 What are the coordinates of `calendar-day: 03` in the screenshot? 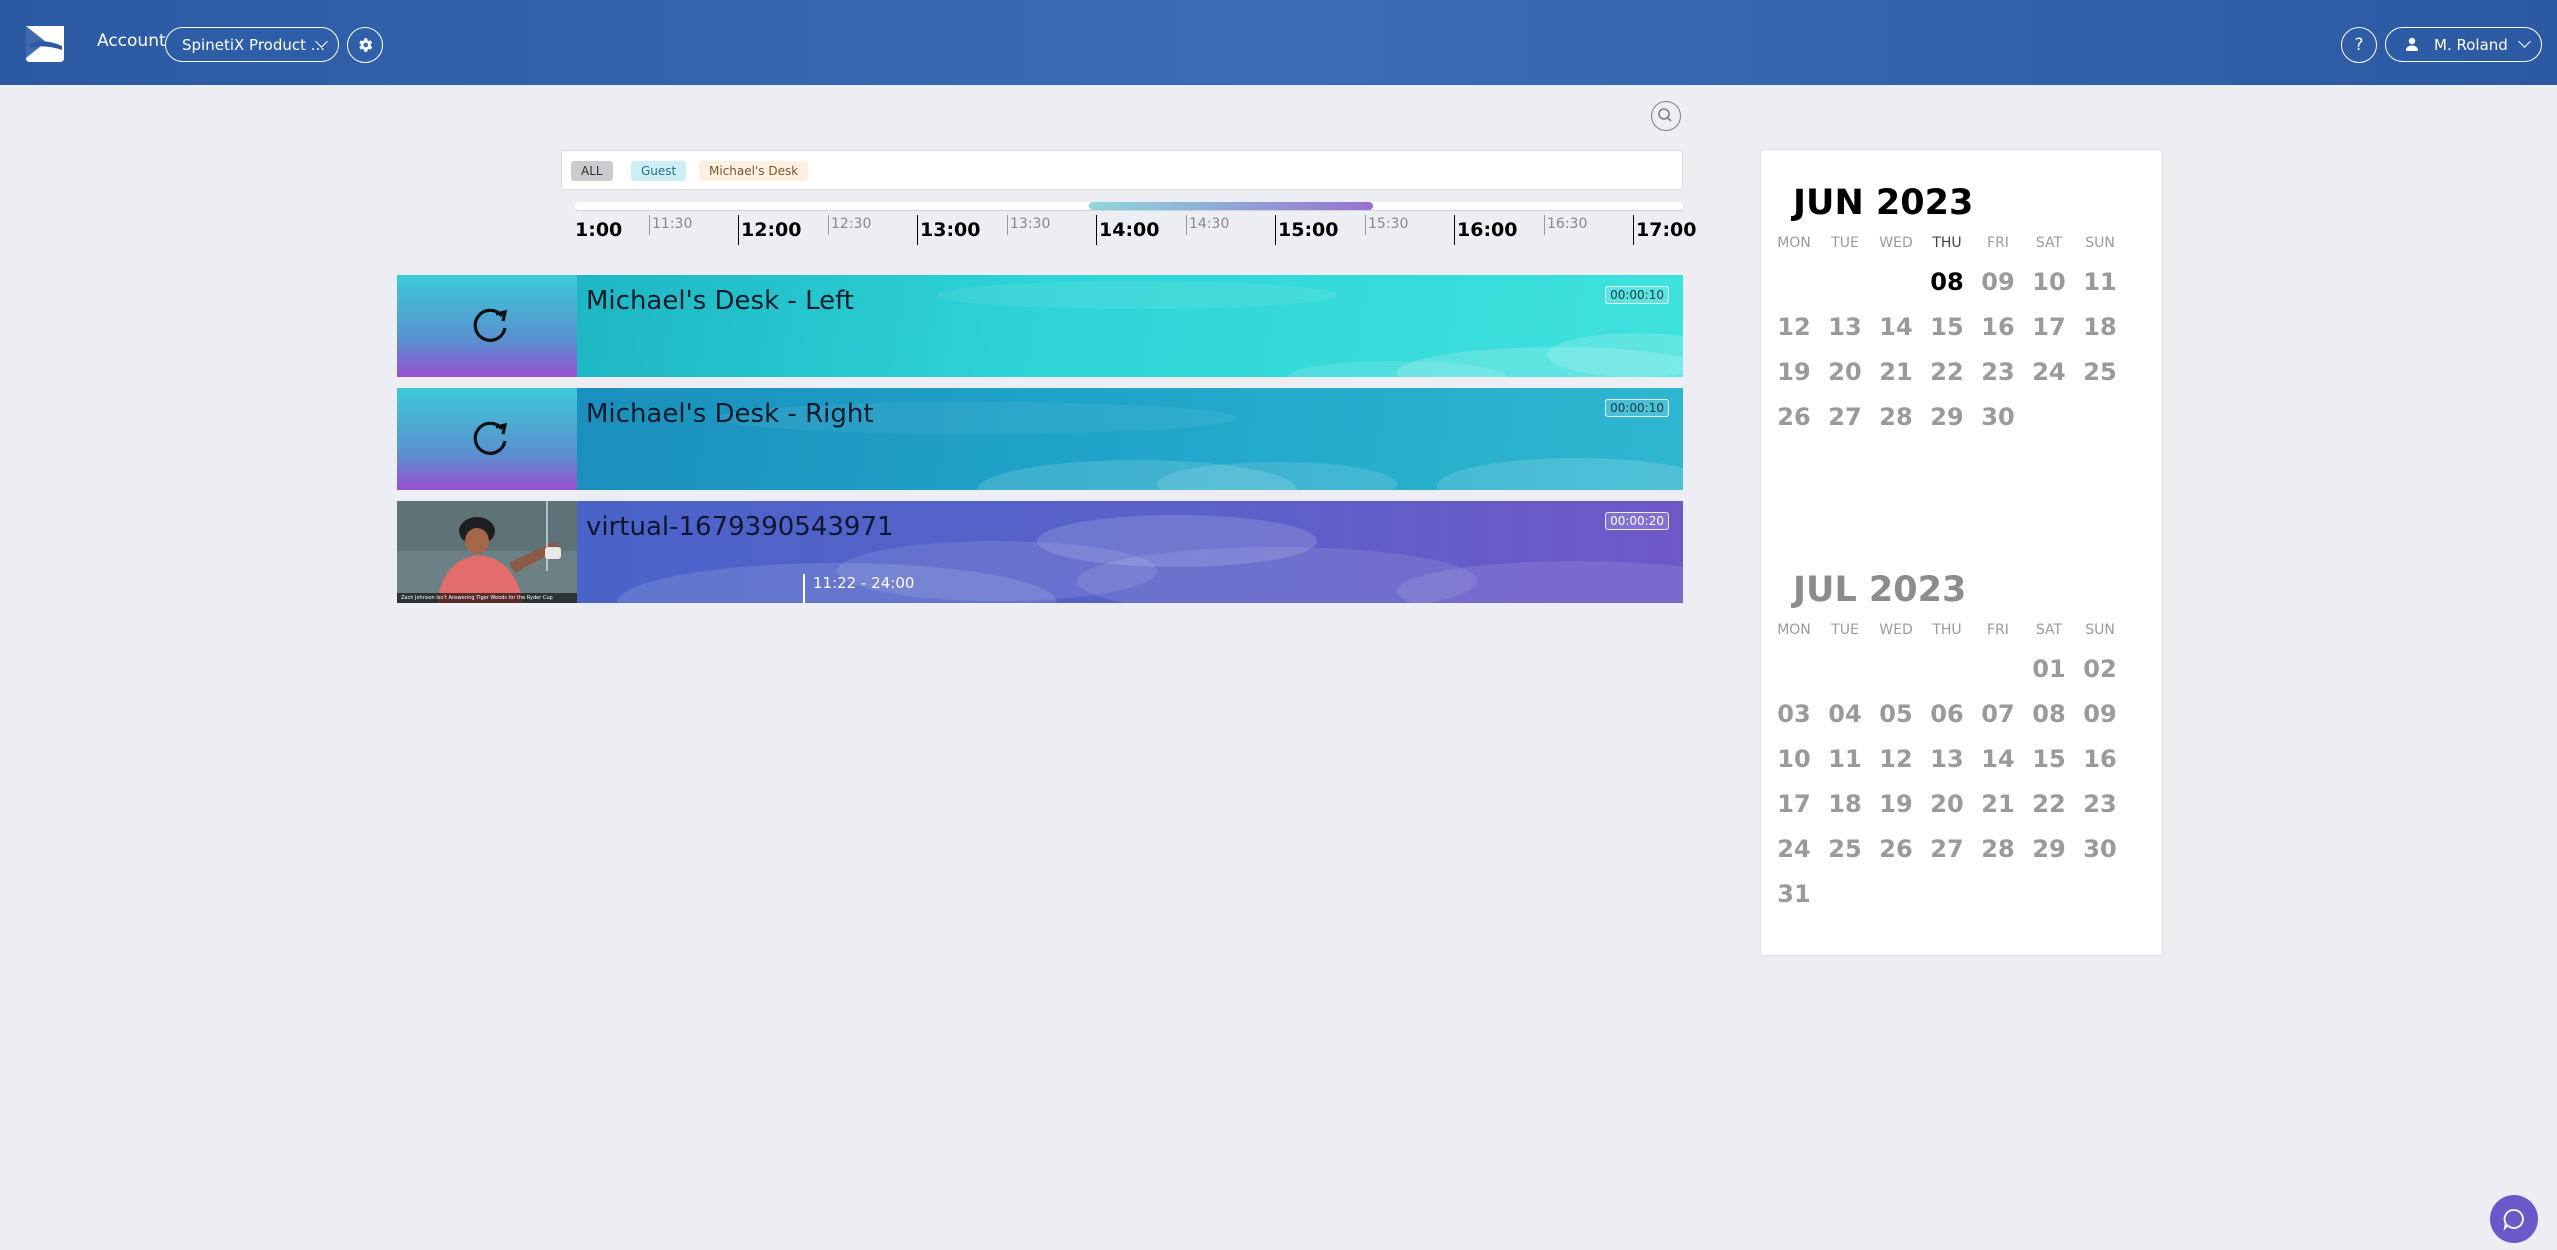 It's located at (1794, 714).